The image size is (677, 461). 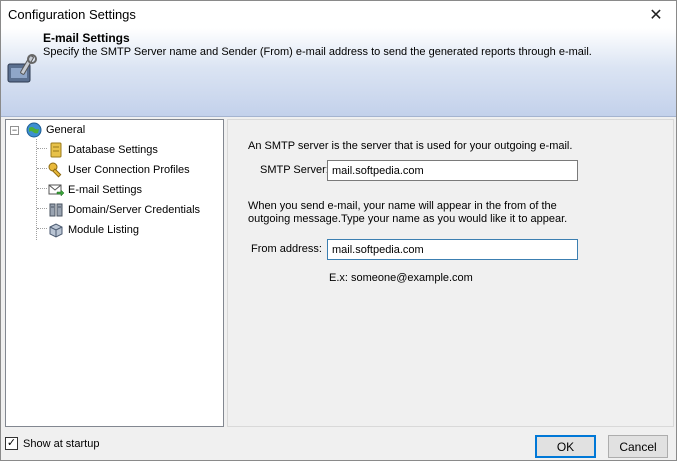 I want to click on show-at-startup-option: ✓ Show at startup, so click(x=52, y=443).